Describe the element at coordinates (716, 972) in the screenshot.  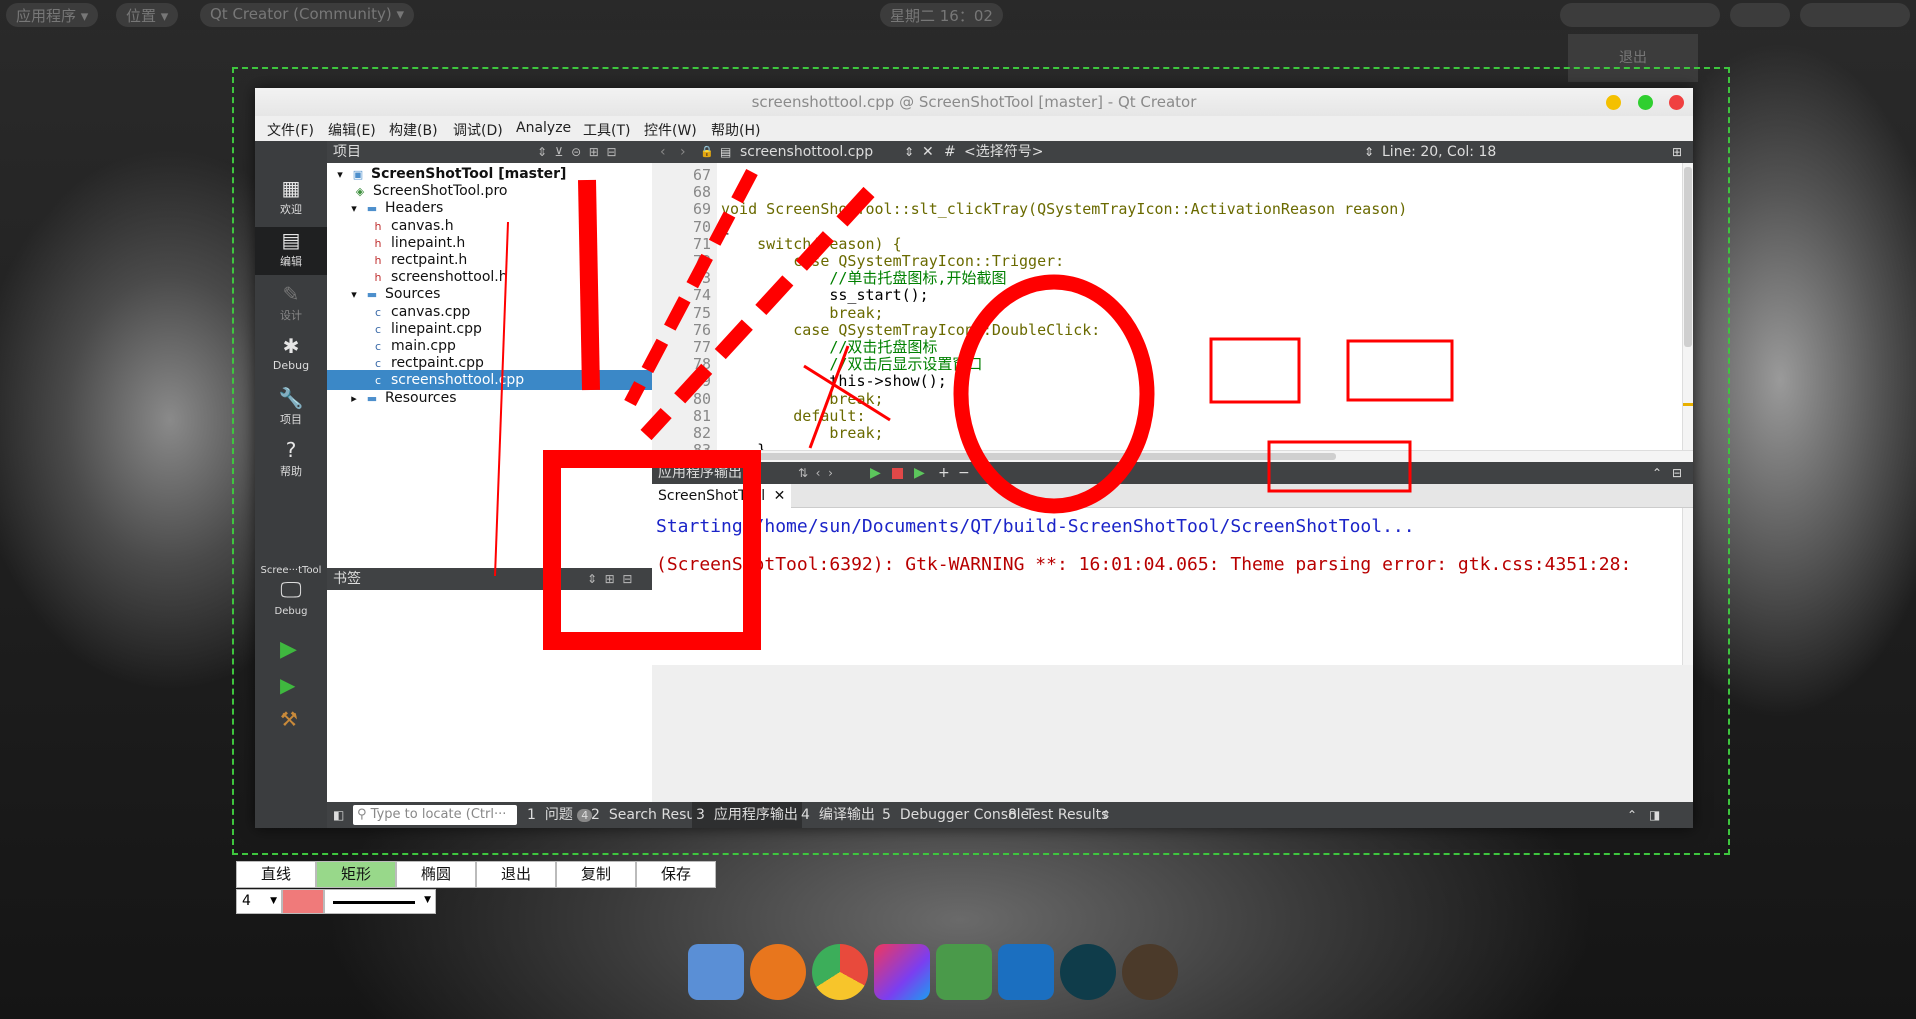
I see `finder-icon` at that location.